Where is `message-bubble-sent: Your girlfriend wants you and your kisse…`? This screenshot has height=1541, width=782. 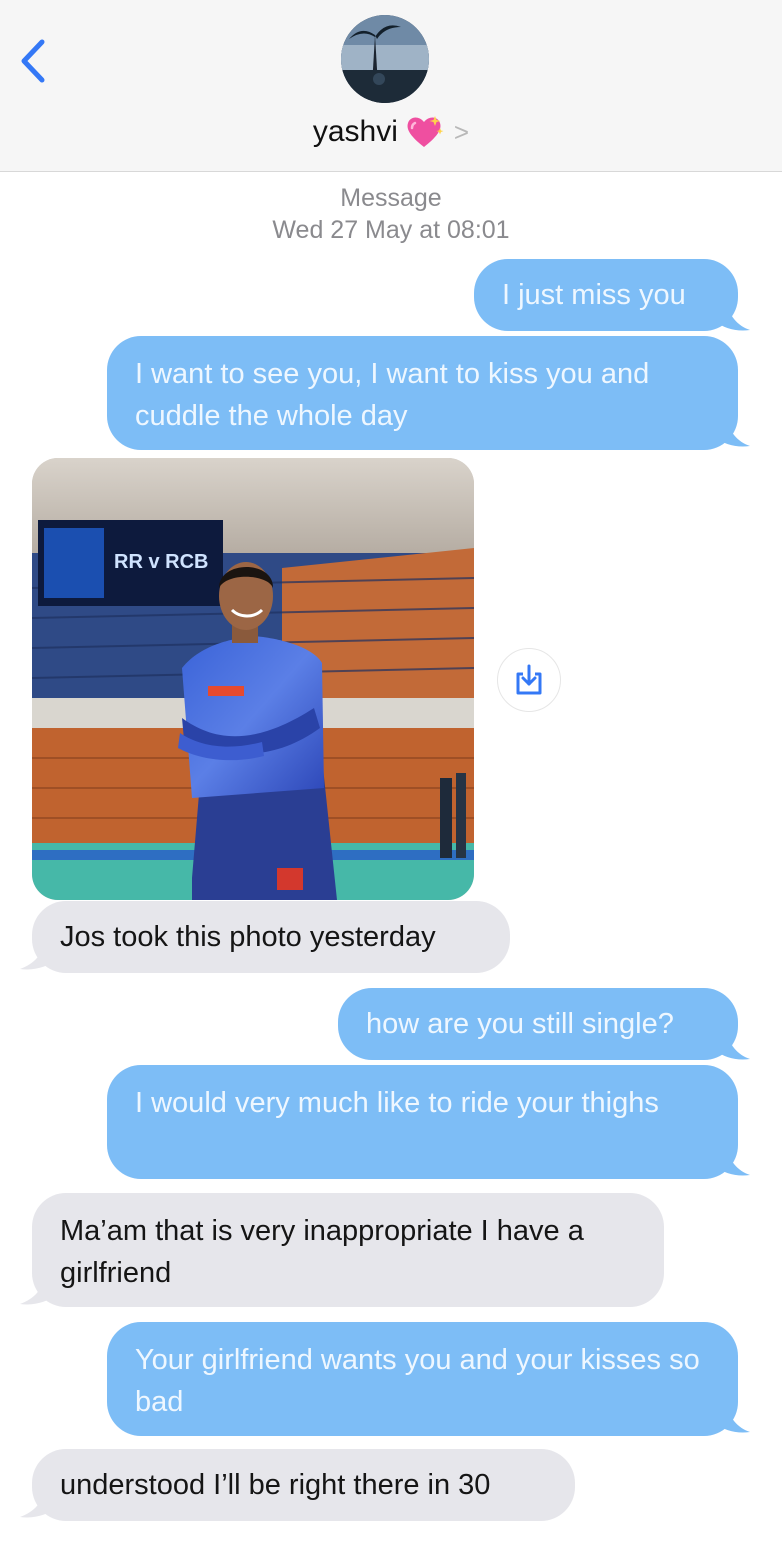 message-bubble-sent: Your girlfriend wants you and your kisse… is located at coordinates (422, 1379).